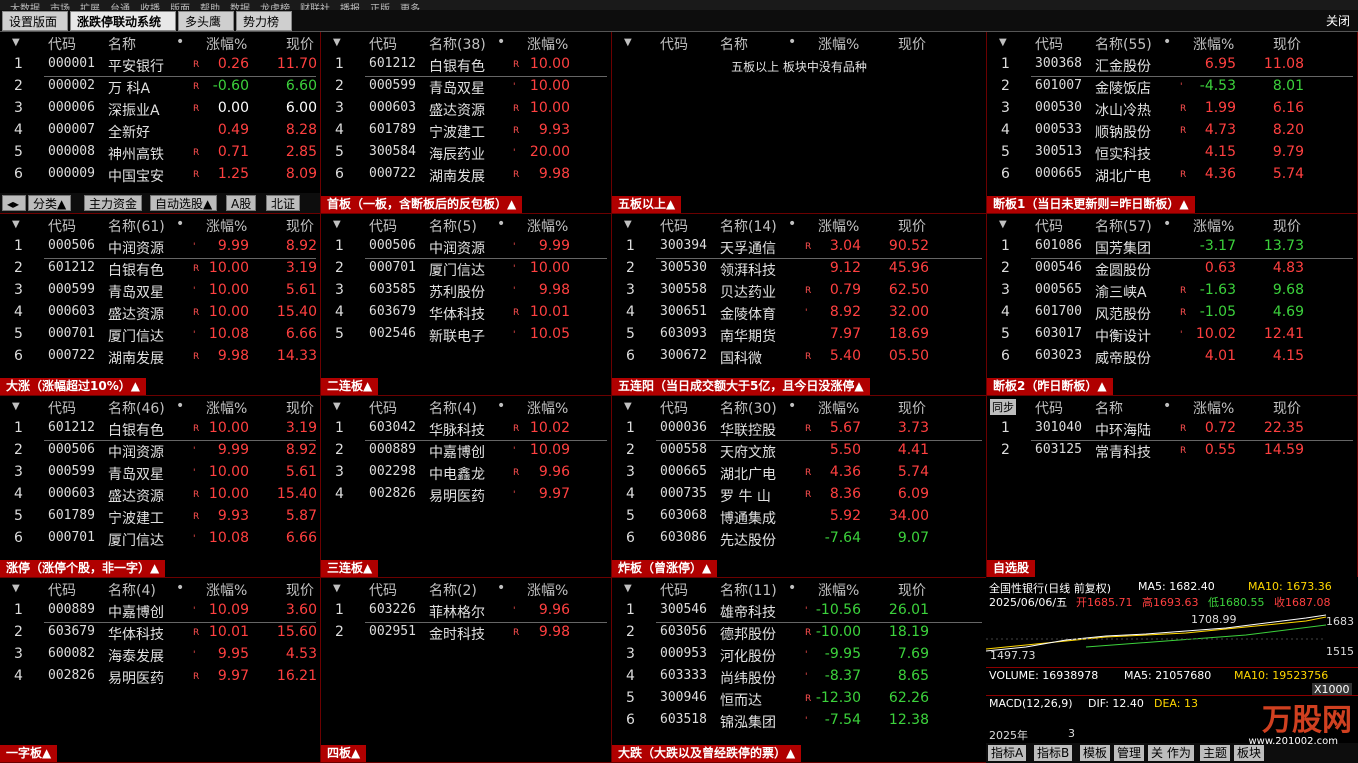  I want to click on table-row: 1 601212 白银有色 R 10.00, so click(466, 65).